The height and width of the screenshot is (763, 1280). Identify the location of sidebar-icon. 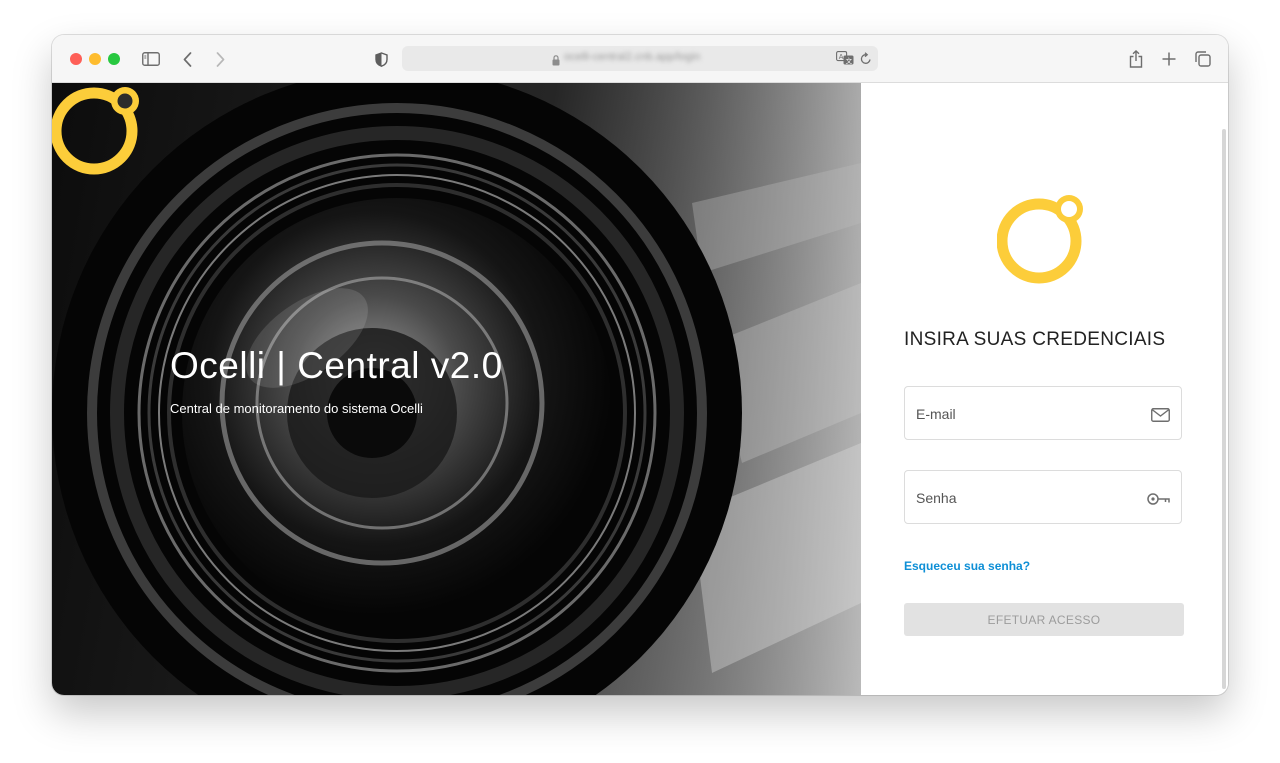
(151, 59).